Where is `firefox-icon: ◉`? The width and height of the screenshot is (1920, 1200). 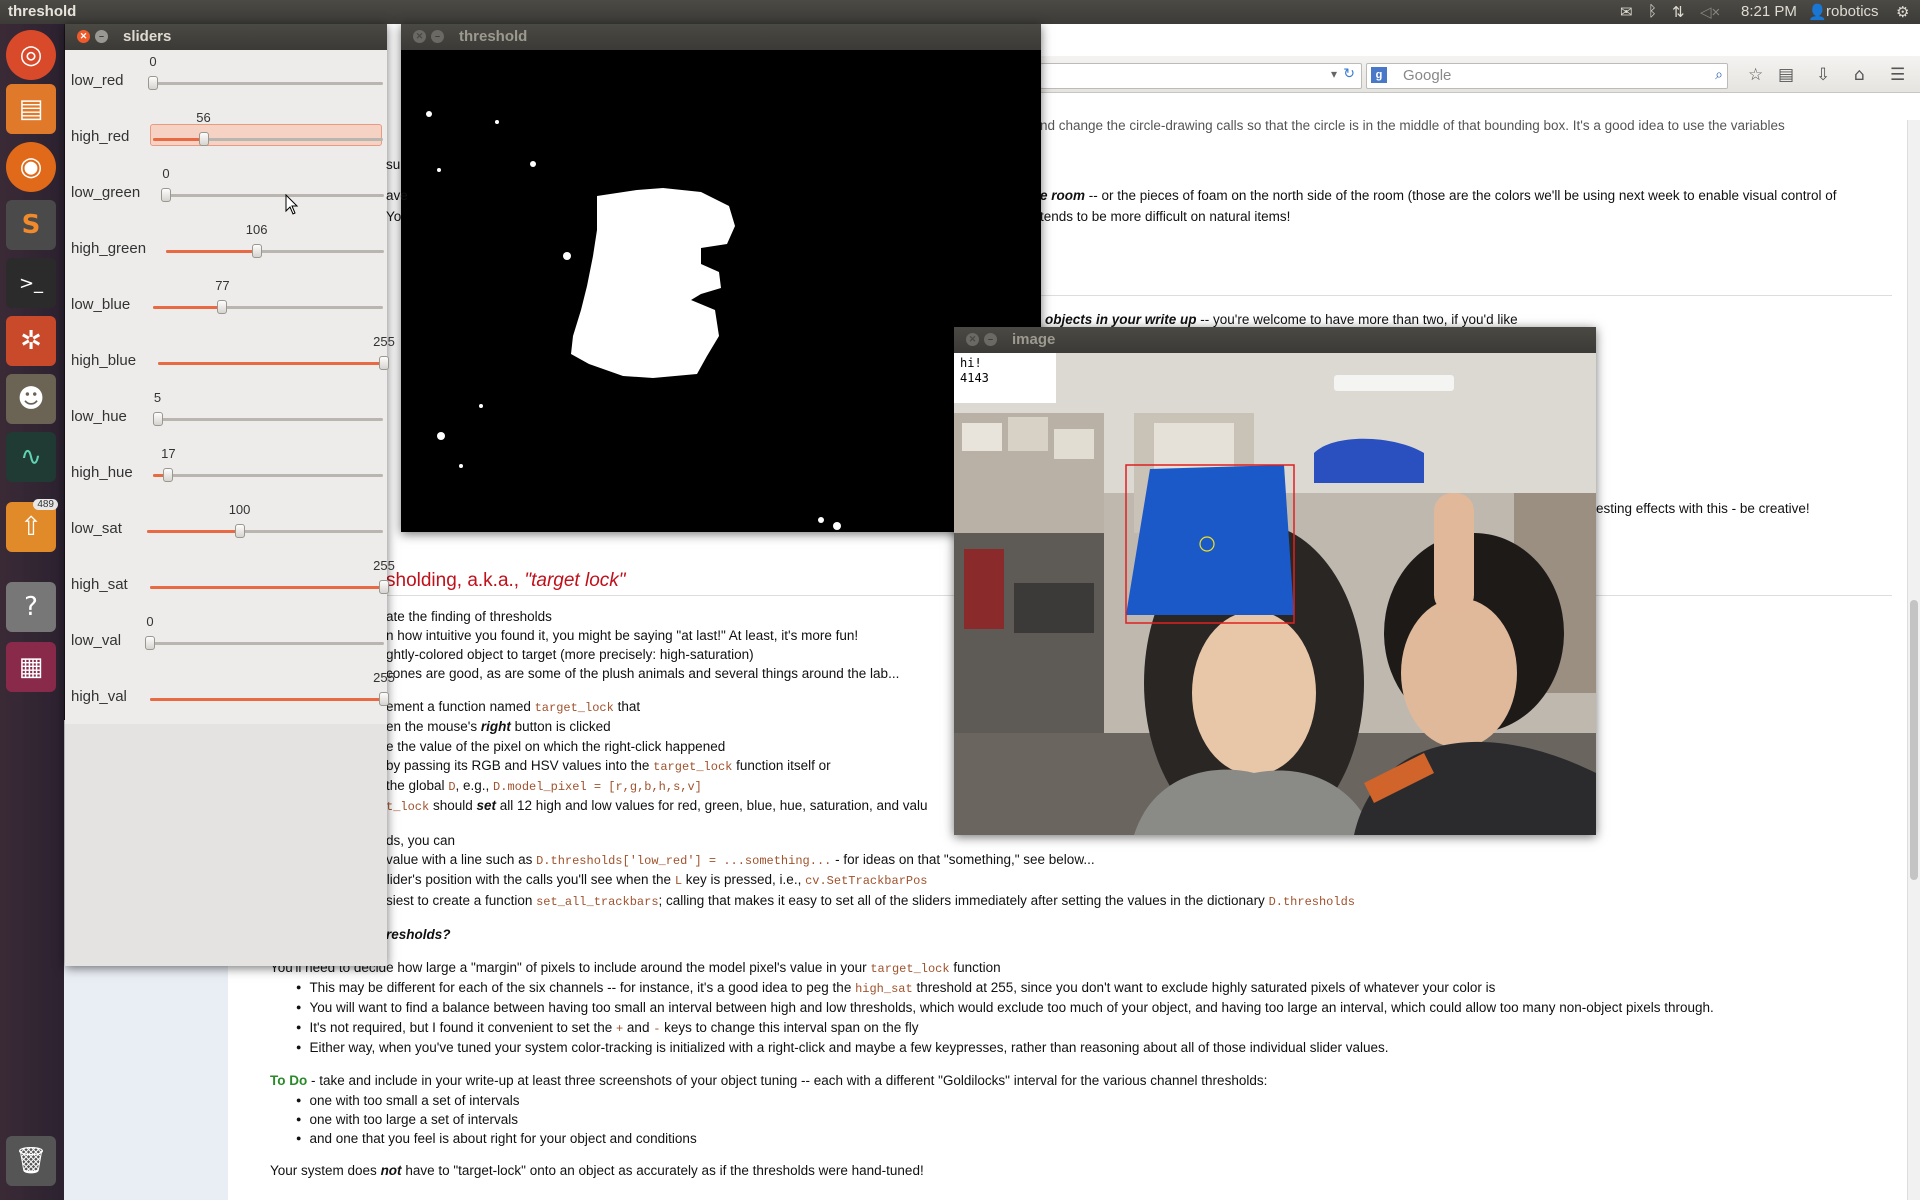
firefox-icon: ◉ is located at coordinates (31, 167).